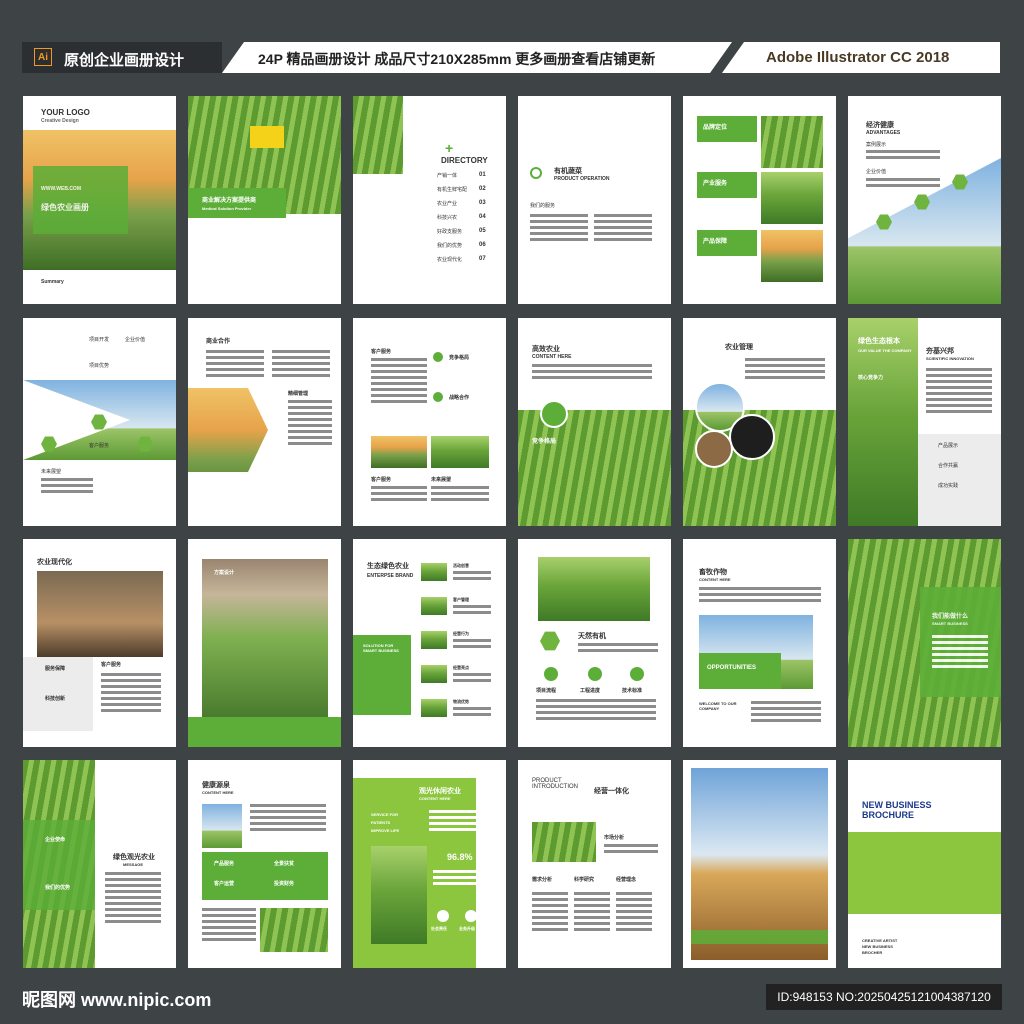  Describe the element at coordinates (568, 171) in the screenshot. I see `page4-title: 有机蔬菜` at that location.